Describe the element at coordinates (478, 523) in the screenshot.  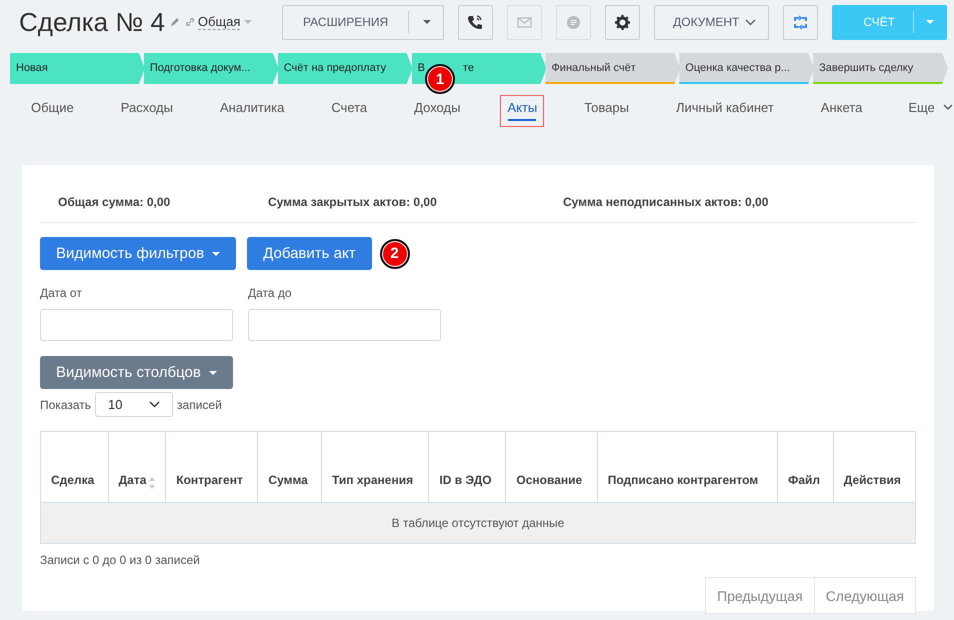
I see `empty-table-message: В таблице отсутствуют данные` at that location.